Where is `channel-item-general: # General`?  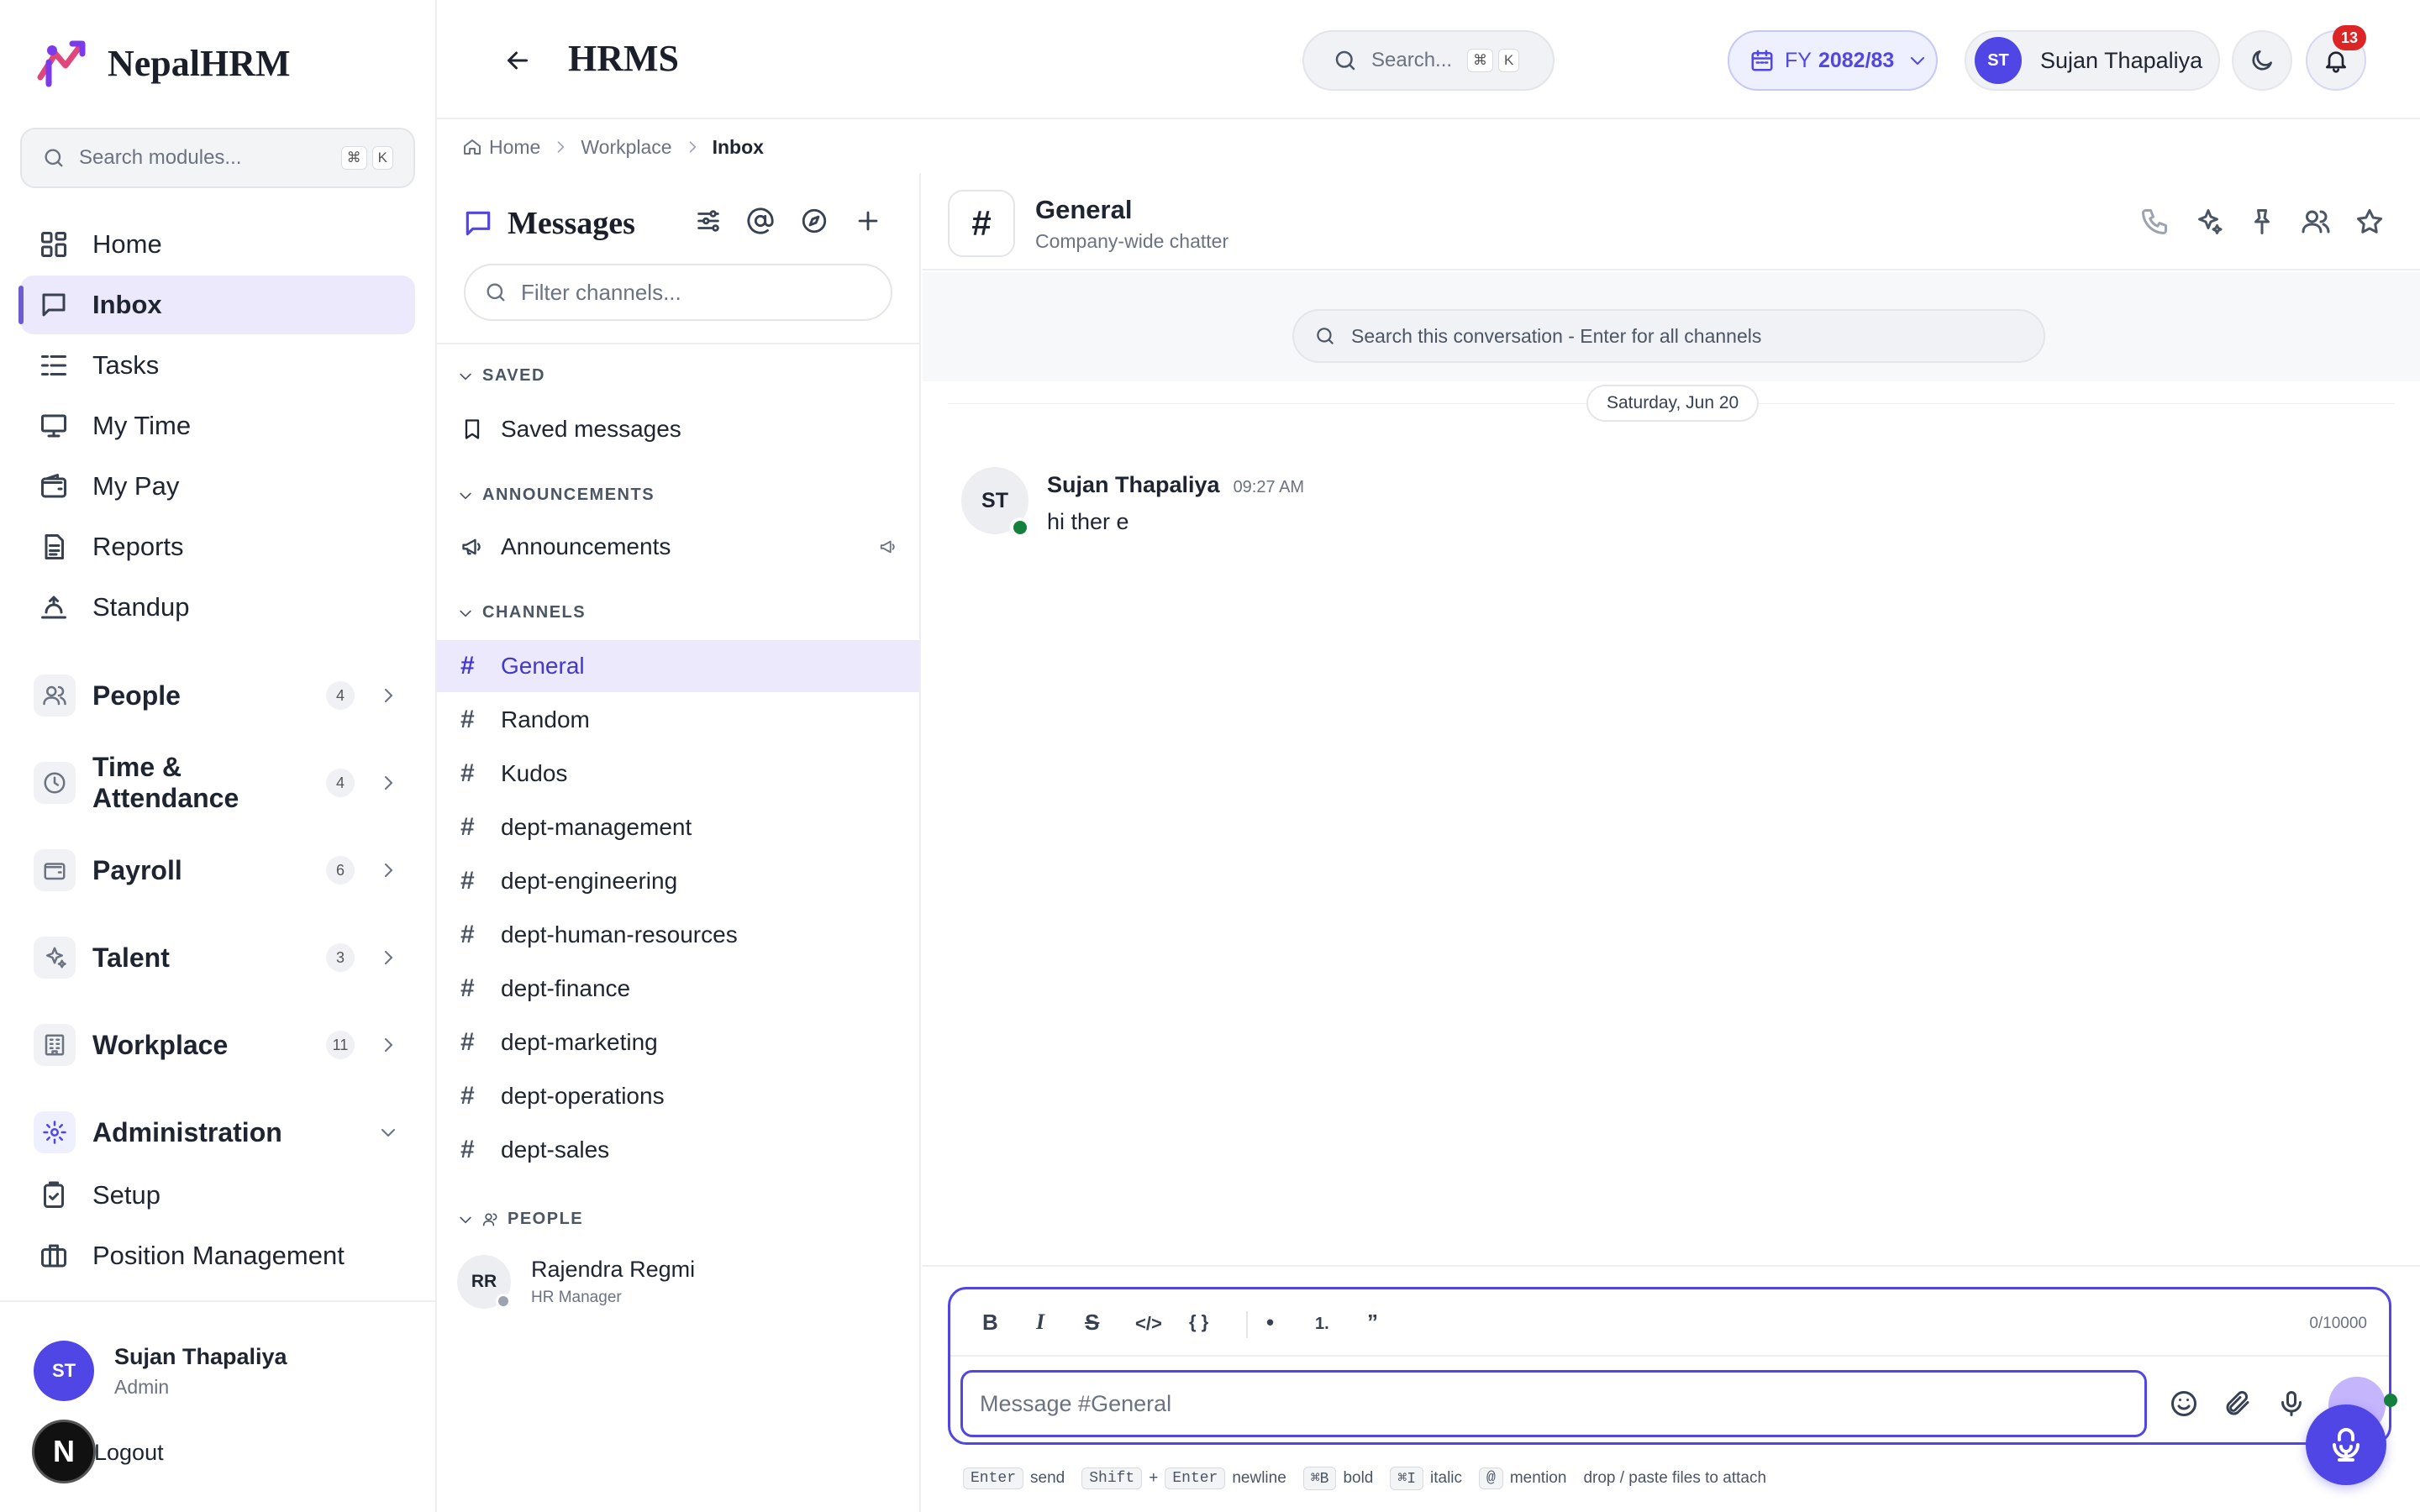
channel-item-general: # General is located at coordinates (678, 666).